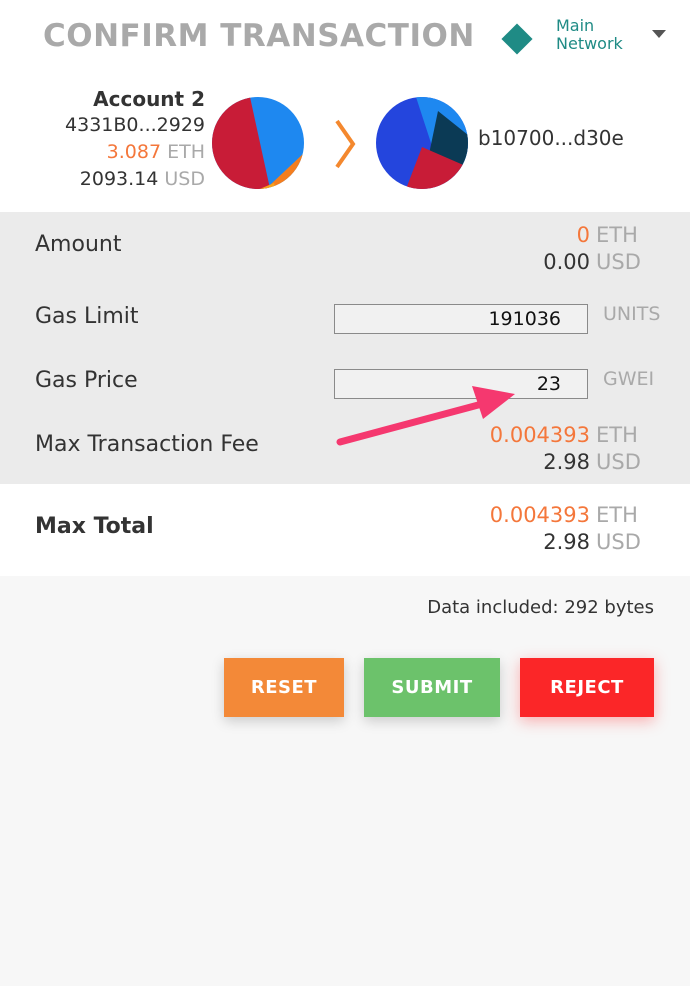 Image resolution: width=690 pixels, height=986 pixels. I want to click on from-account-usd: 2093.14 USD, so click(102, 179).